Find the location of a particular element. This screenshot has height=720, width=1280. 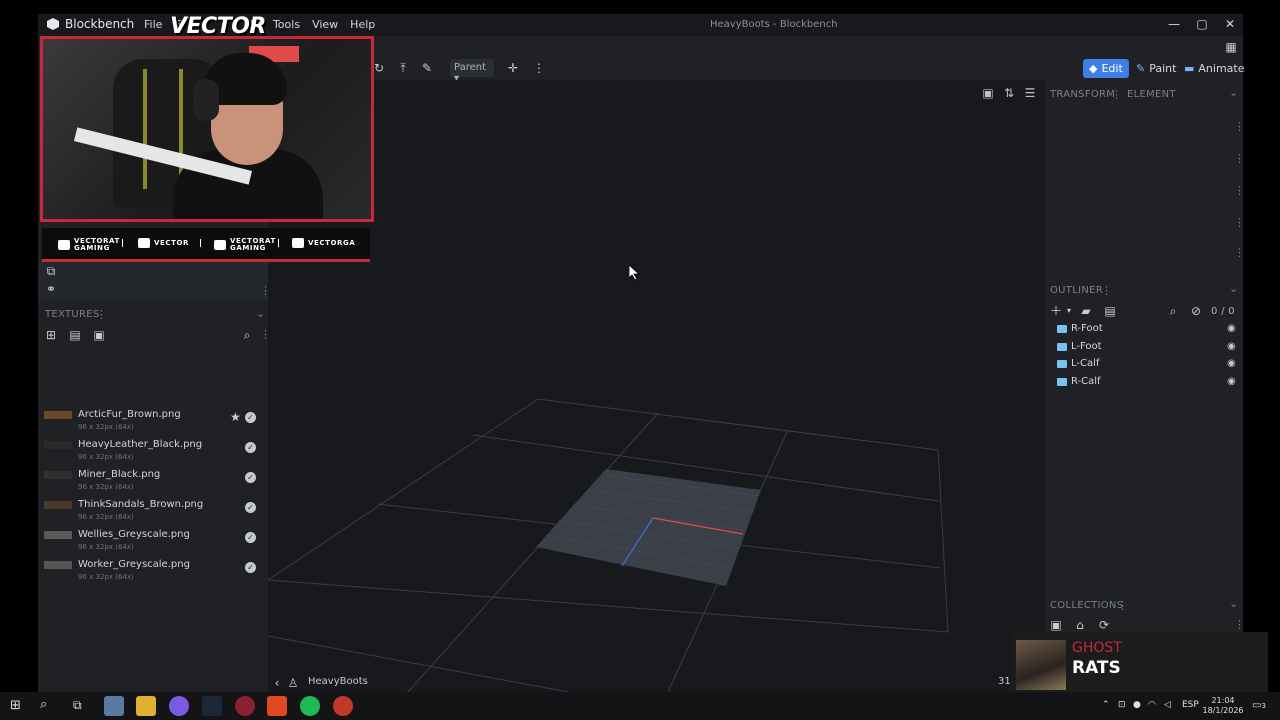

mode-paint-button: ✎ Paint is located at coordinates (1156, 68).